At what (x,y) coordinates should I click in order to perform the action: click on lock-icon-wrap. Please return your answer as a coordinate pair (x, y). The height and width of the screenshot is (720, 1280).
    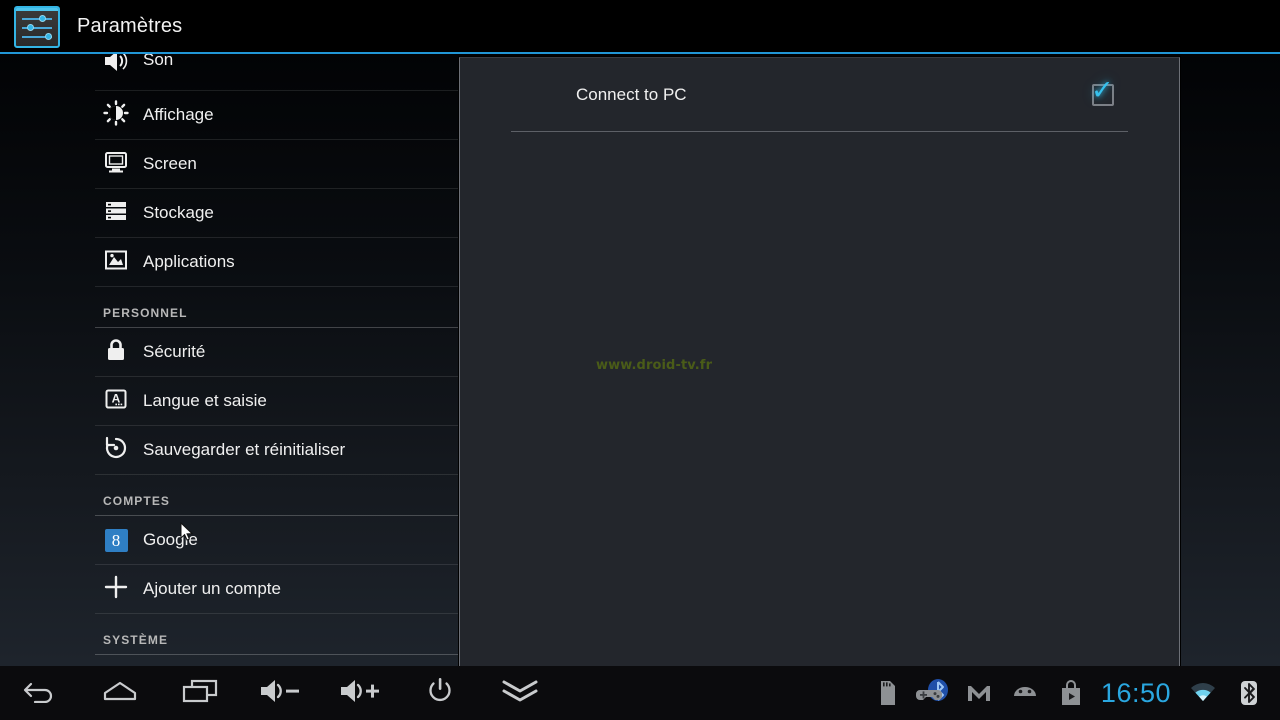
    Looking at the image, I should click on (116, 352).